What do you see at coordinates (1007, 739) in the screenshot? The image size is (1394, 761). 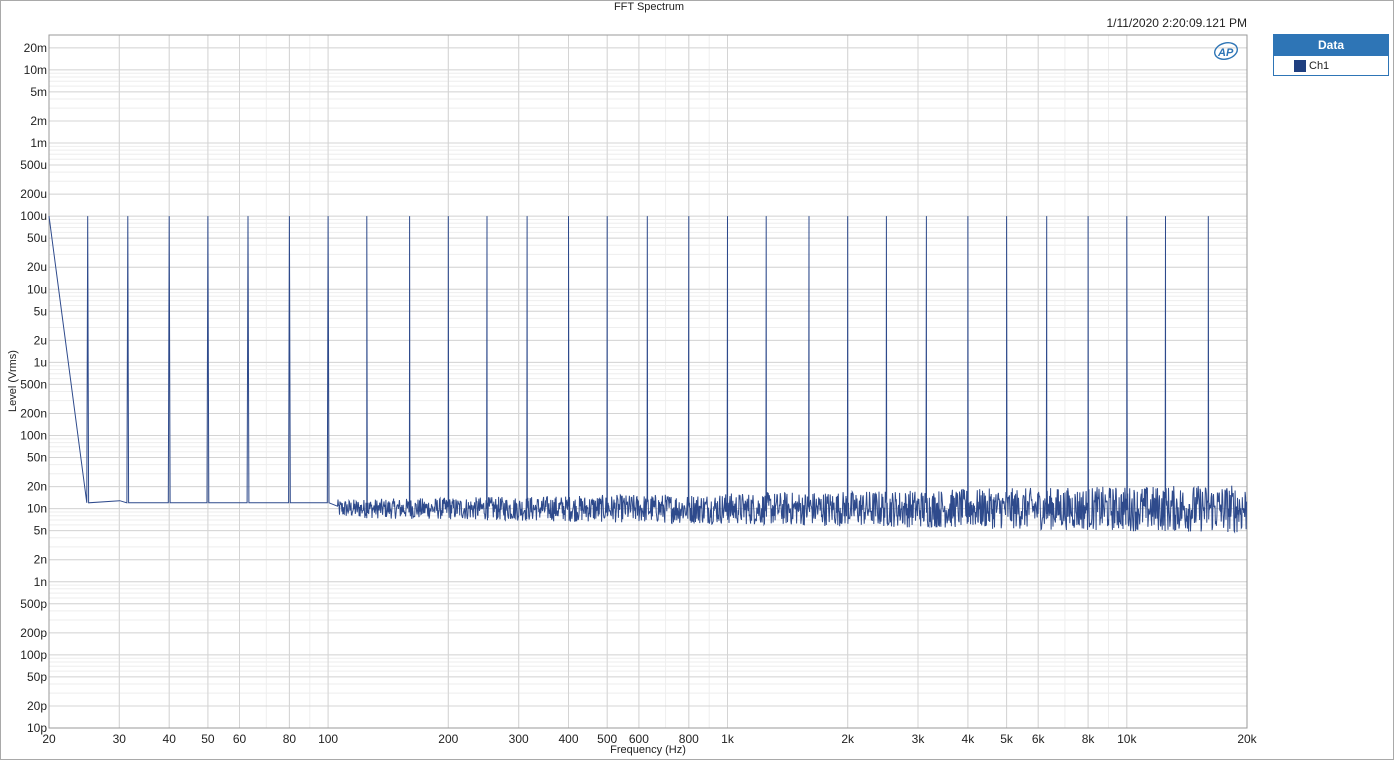 I see `x-tick-label: 5k` at bounding box center [1007, 739].